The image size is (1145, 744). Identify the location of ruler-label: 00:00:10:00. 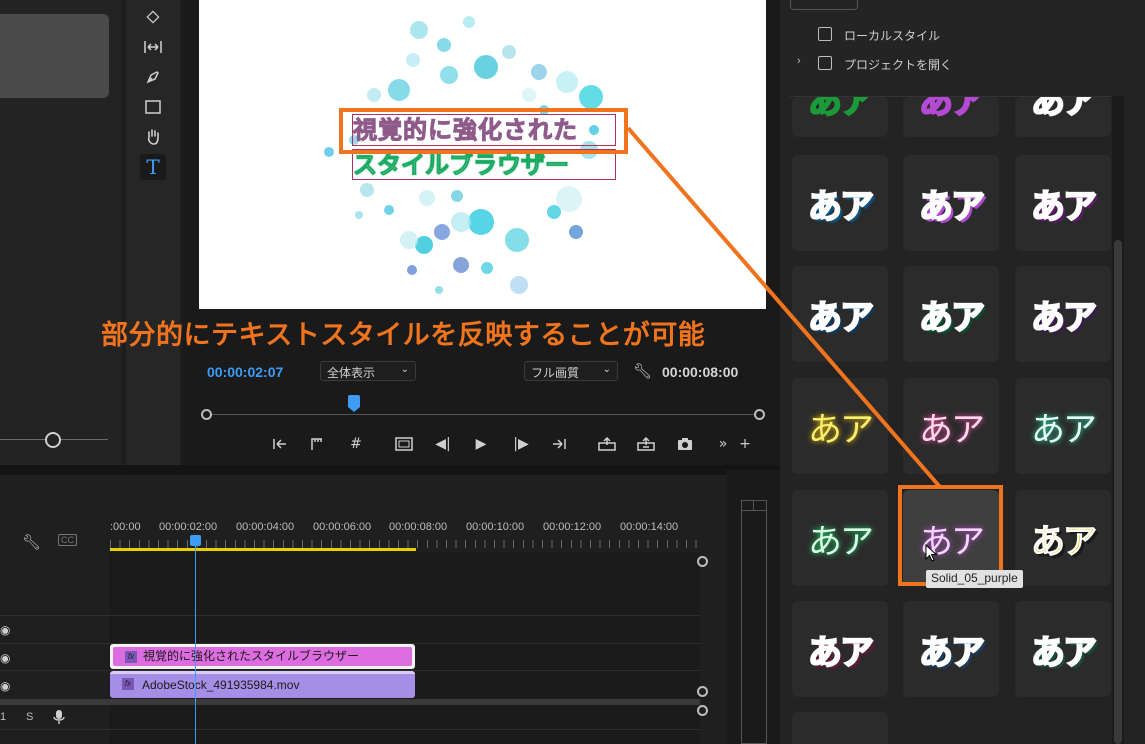
(495, 527).